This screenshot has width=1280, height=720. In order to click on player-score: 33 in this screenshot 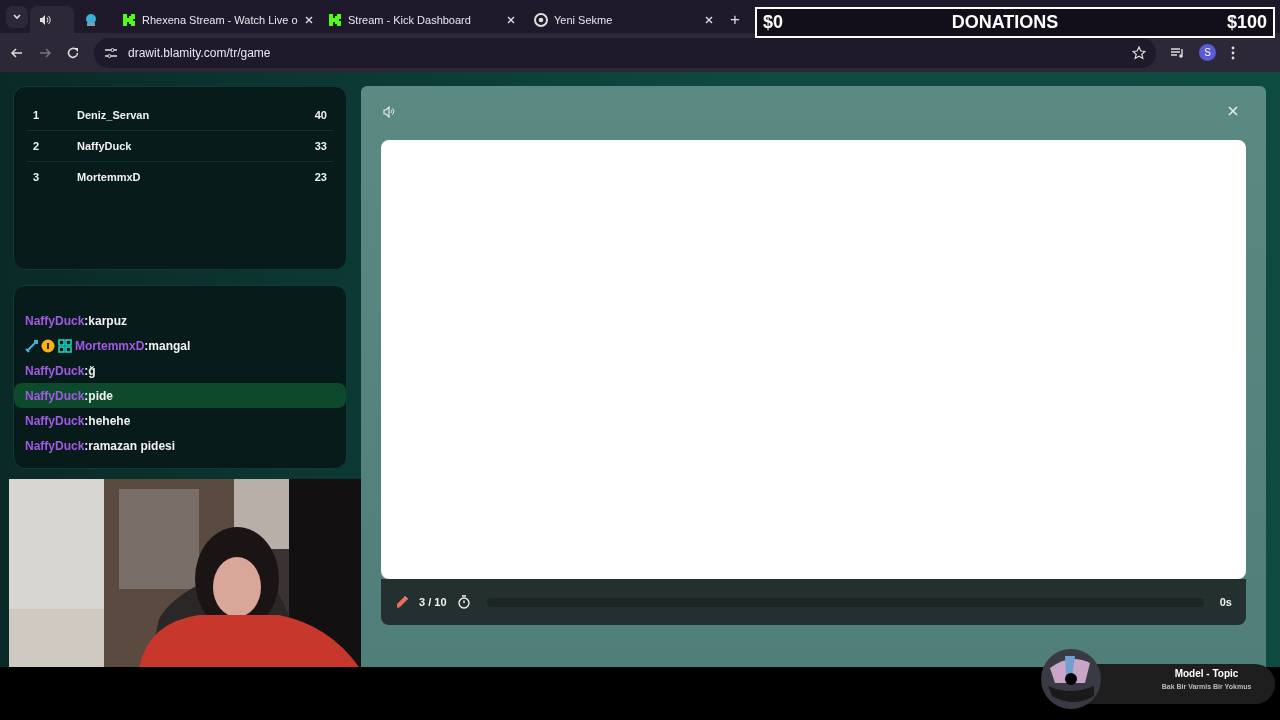, I will do `click(321, 146)`.